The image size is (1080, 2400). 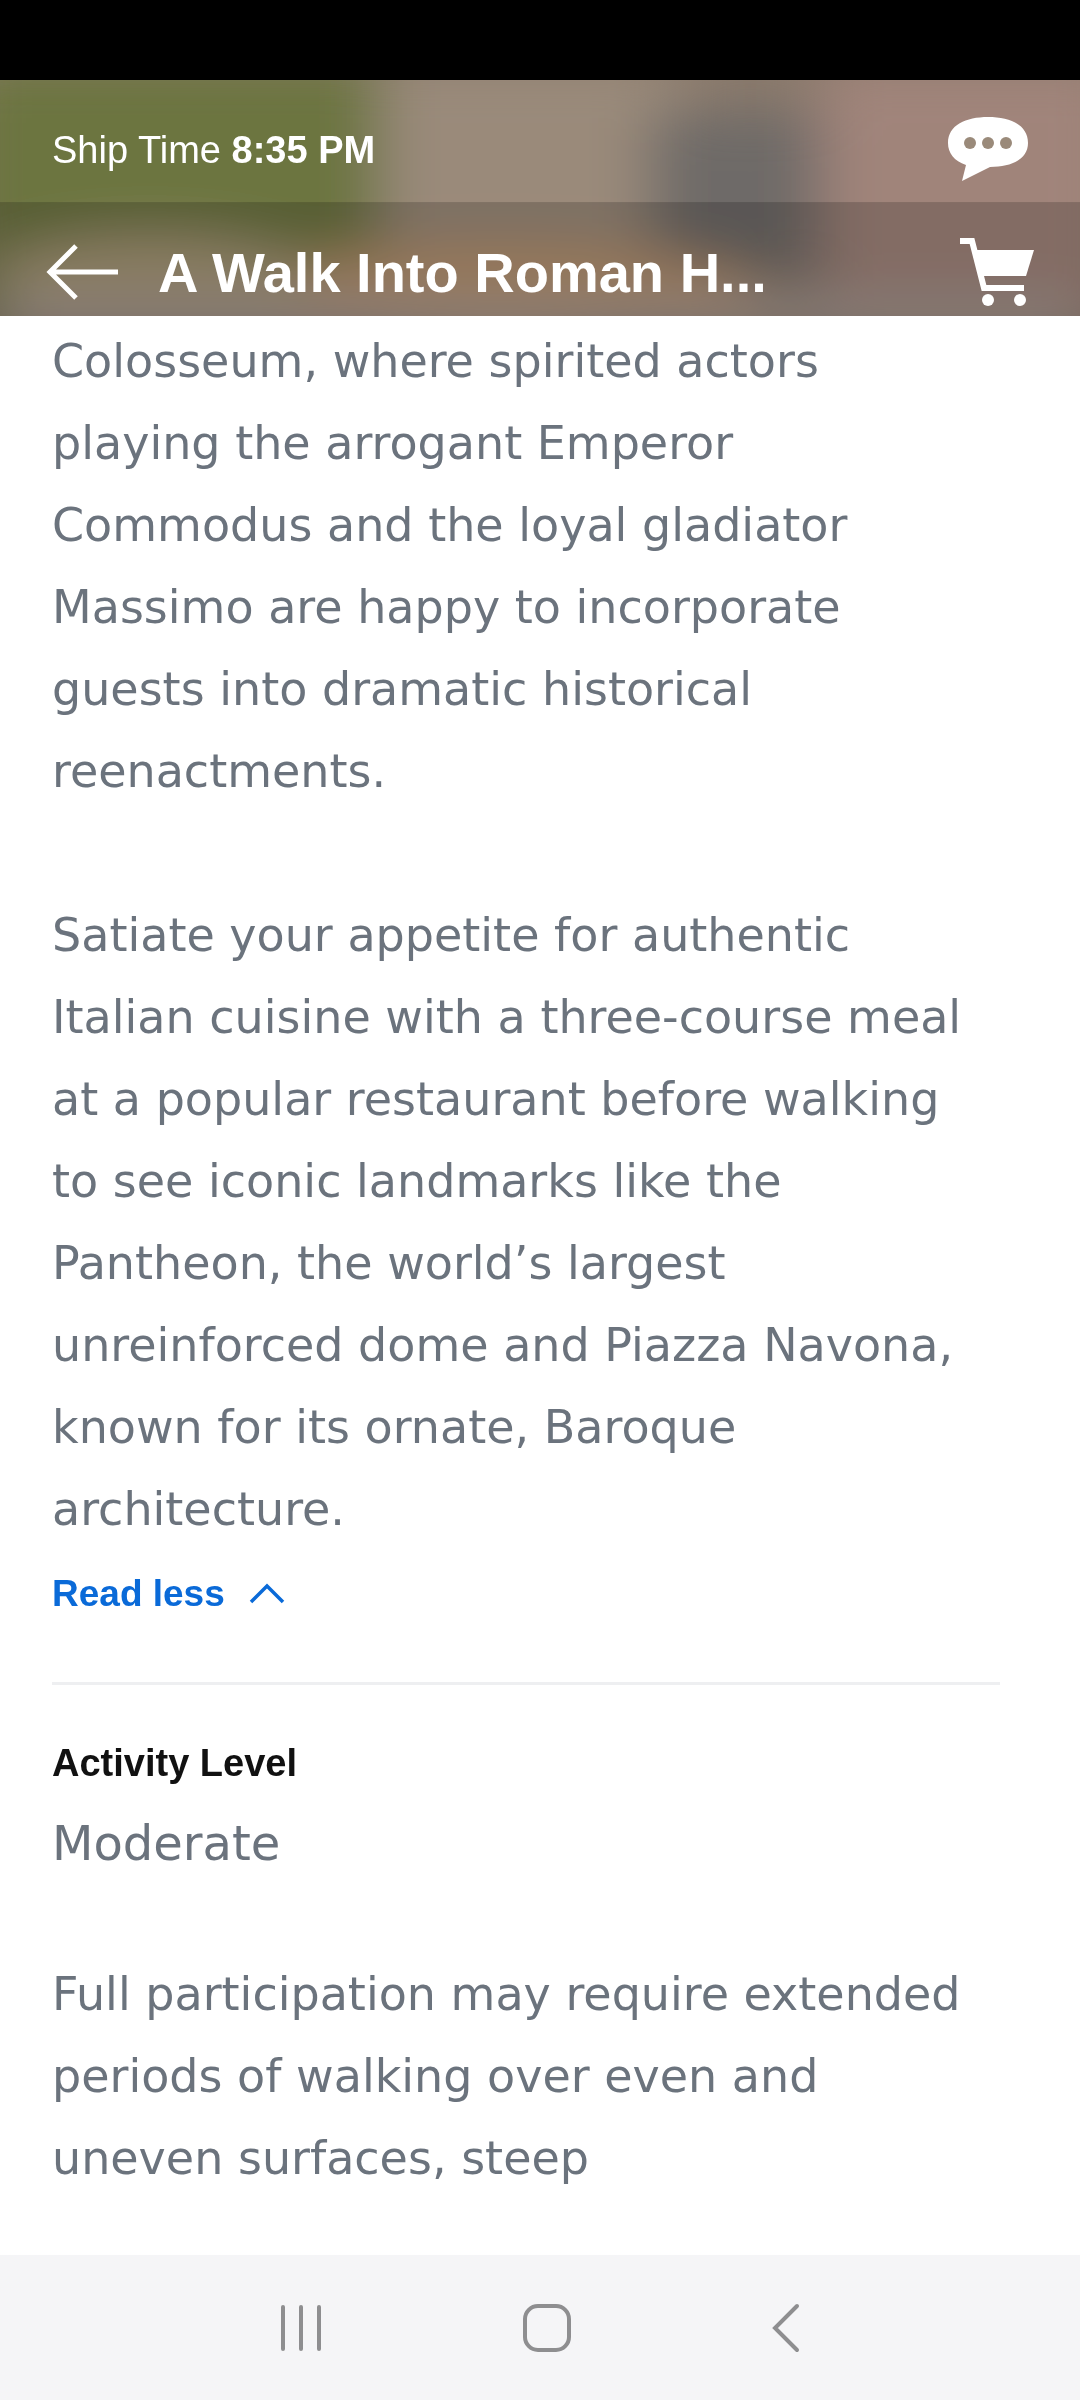 I want to click on activity-level-heading: Activity Level, so click(x=175, y=1763).